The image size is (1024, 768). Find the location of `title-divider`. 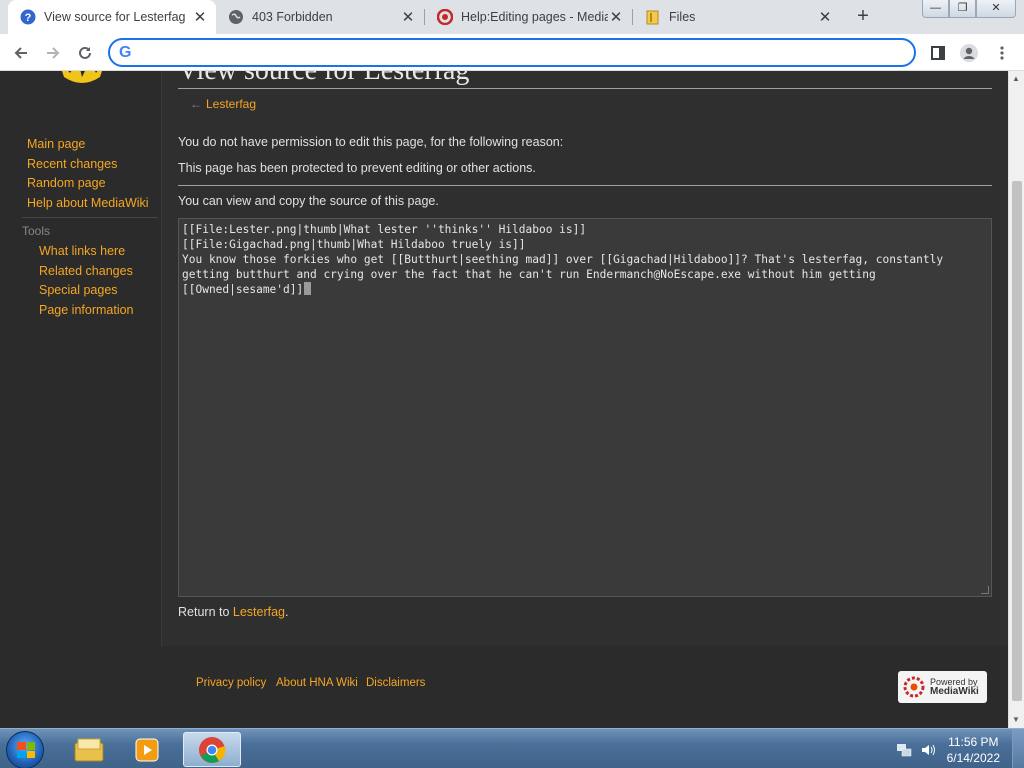

title-divider is located at coordinates (585, 88).